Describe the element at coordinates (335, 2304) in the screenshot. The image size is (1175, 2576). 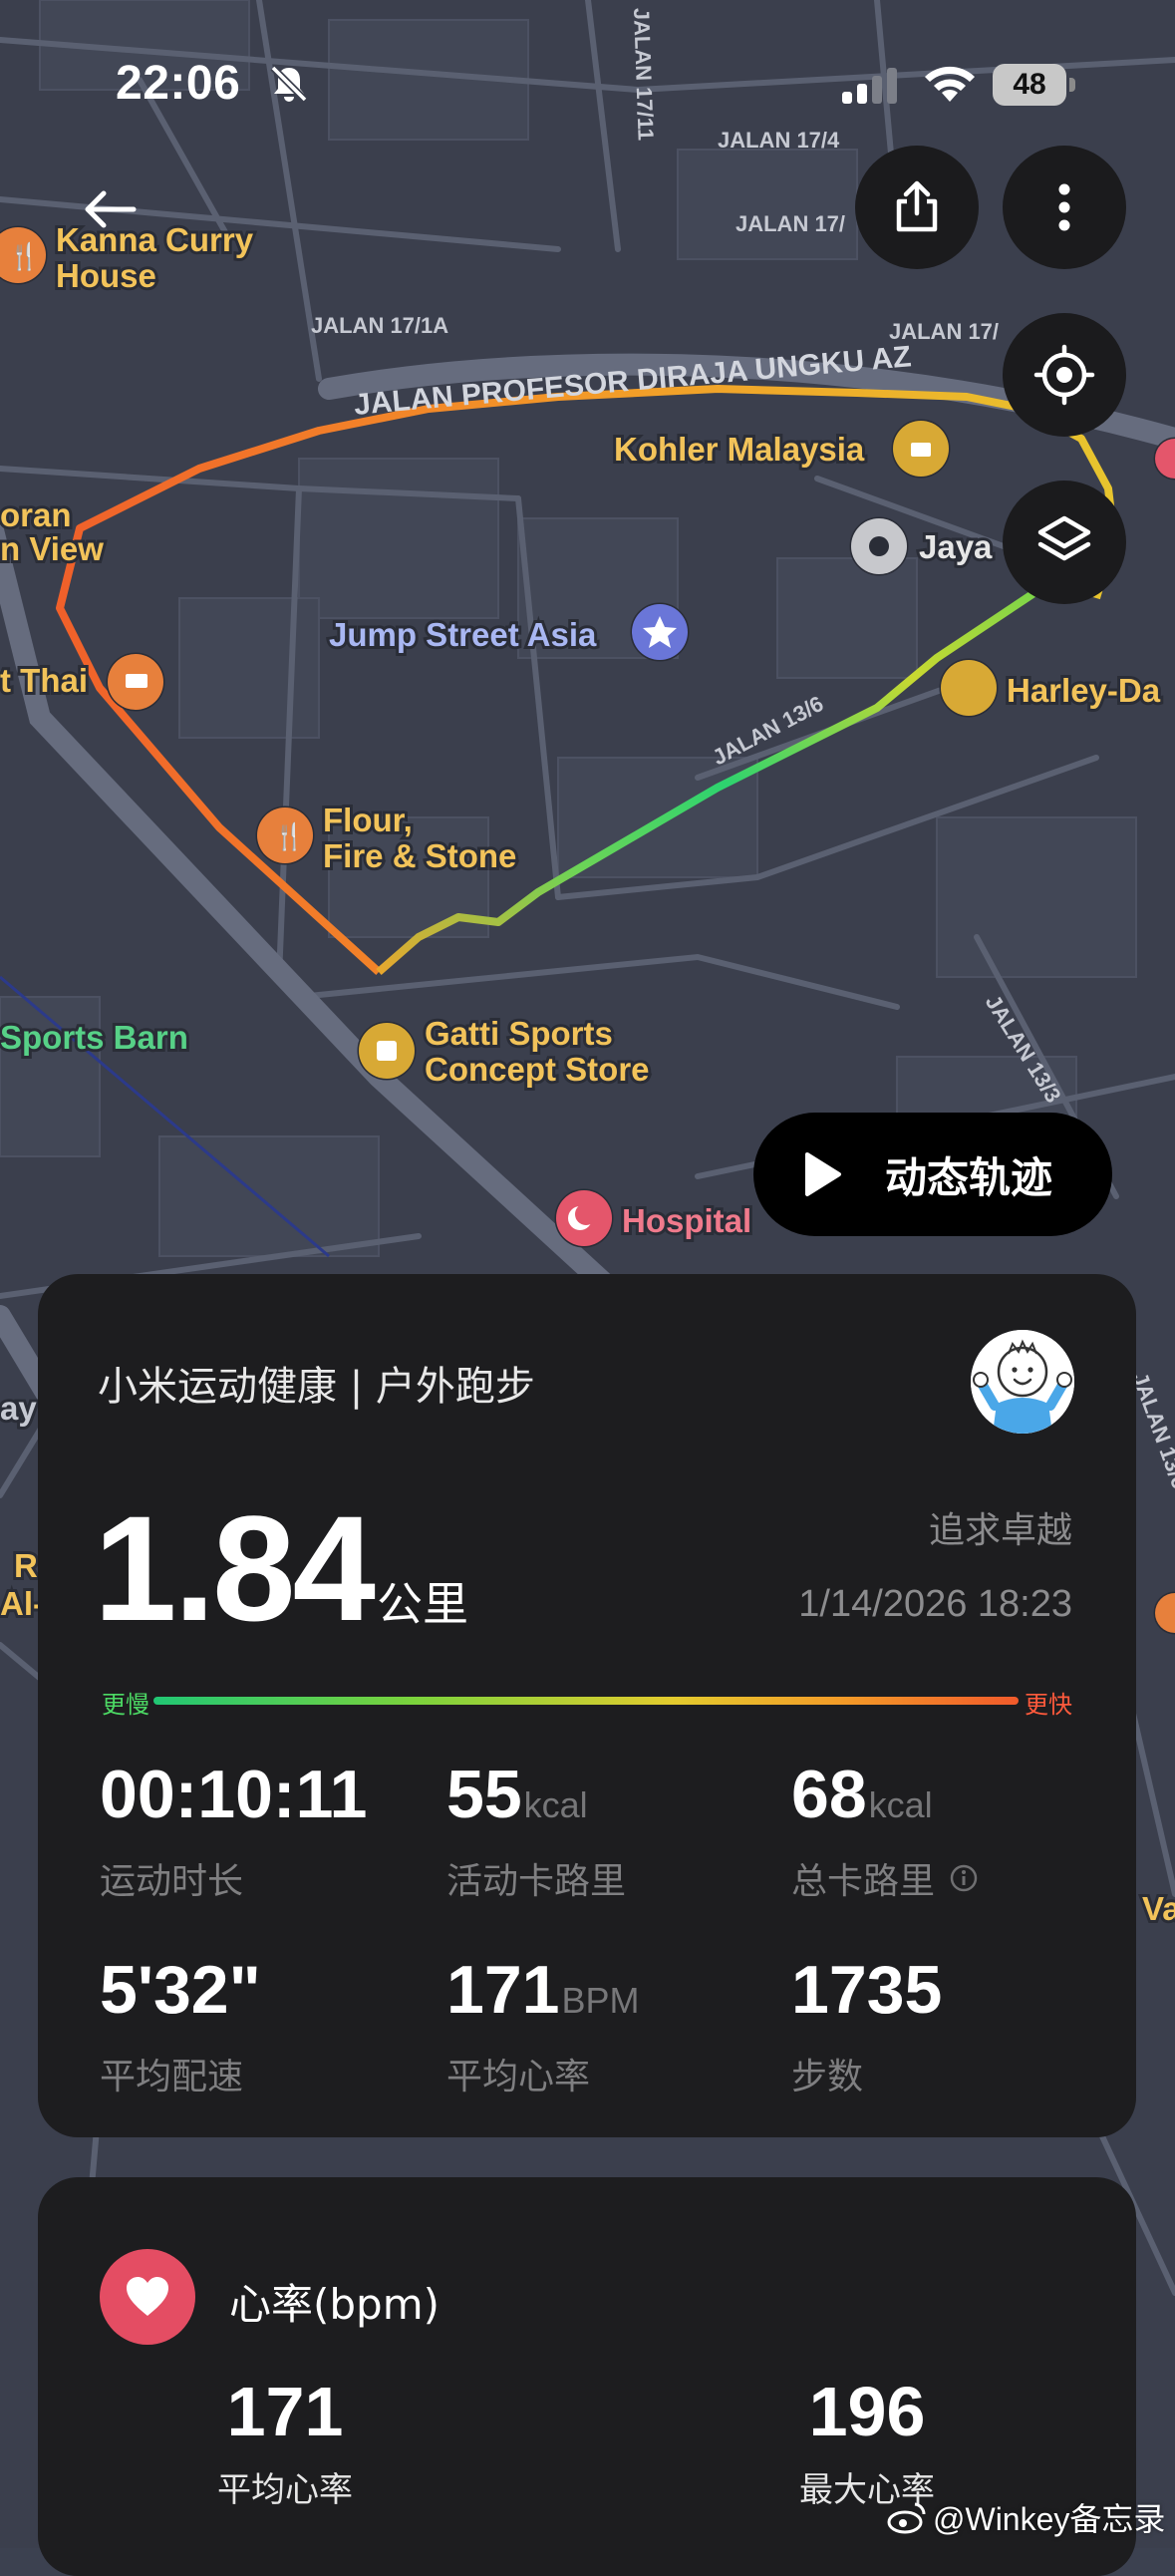
I see `heart-rate-title: 心率(bpm)` at that location.